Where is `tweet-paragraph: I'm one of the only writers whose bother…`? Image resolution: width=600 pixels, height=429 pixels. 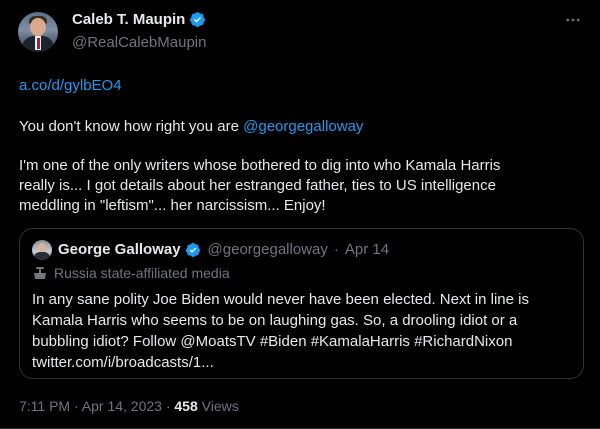 tweet-paragraph: I'm one of the only writers whose bother… is located at coordinates (304, 186).